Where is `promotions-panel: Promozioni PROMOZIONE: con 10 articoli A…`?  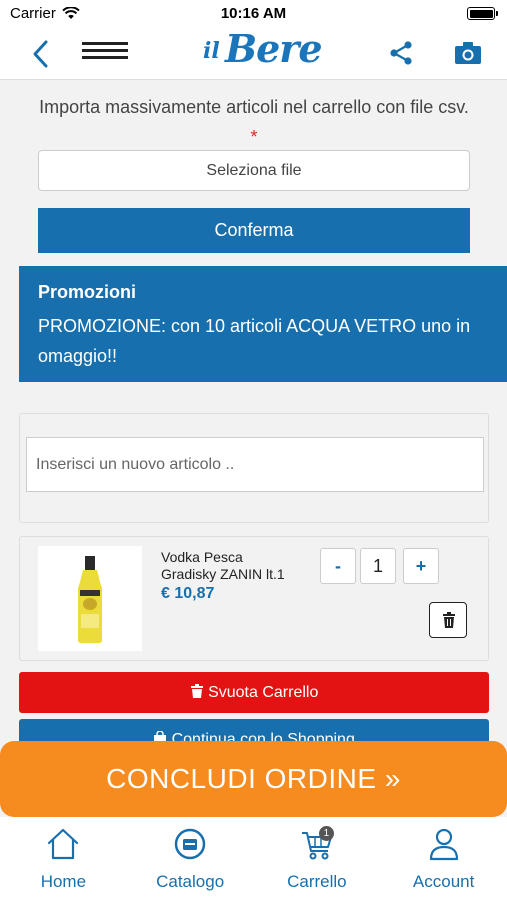 promotions-panel: Promozioni PROMOZIONE: con 10 articoli A… is located at coordinates (263, 324).